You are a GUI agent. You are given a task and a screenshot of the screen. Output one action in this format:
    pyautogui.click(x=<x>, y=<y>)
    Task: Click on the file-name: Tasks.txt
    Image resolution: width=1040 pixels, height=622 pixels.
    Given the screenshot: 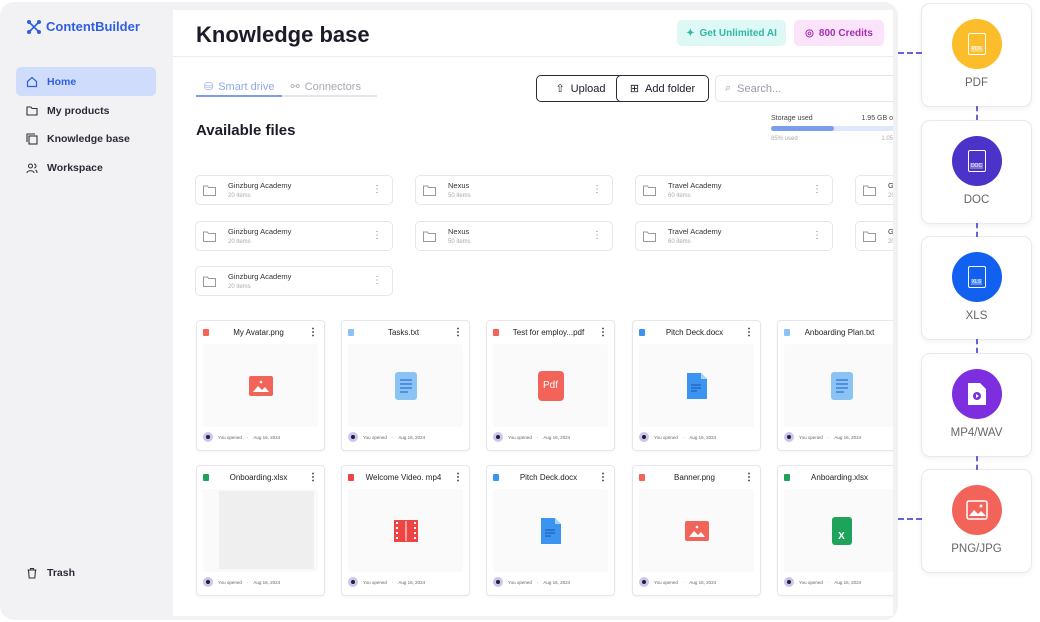 What is the action you would take?
    pyautogui.click(x=403, y=332)
    